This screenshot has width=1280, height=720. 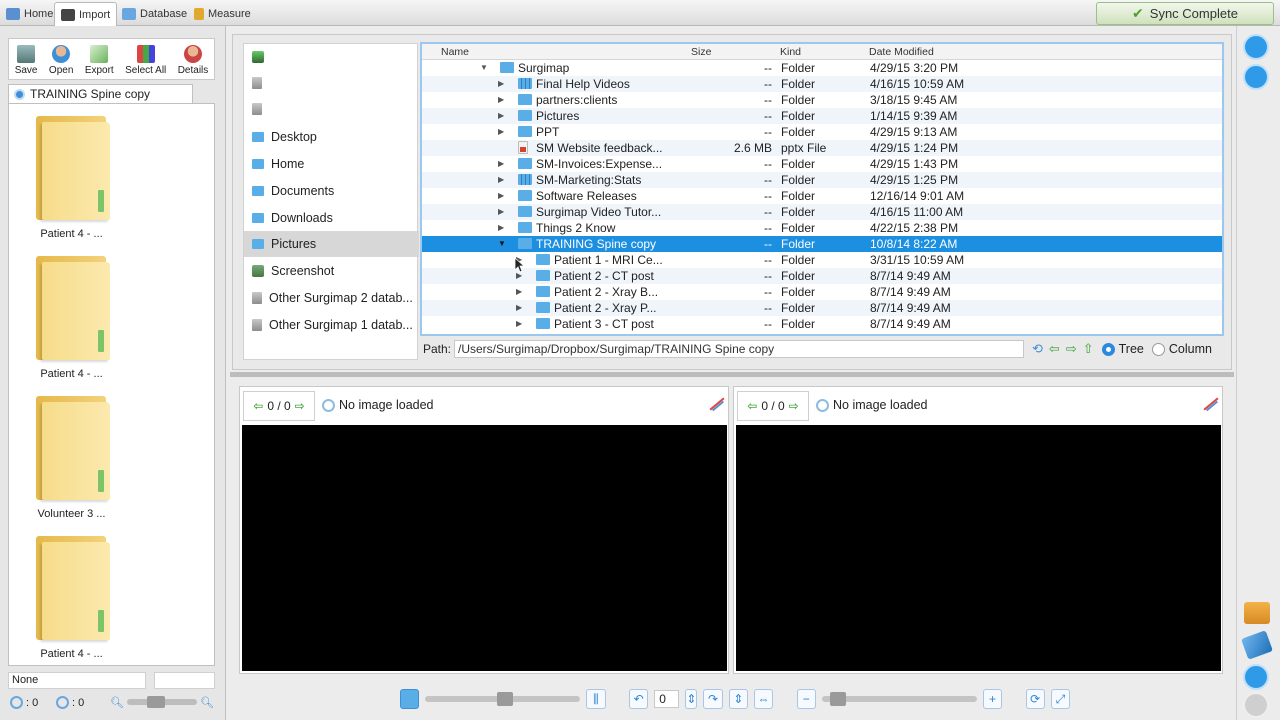 I want to click on filter-secondary-field, so click(x=184, y=680).